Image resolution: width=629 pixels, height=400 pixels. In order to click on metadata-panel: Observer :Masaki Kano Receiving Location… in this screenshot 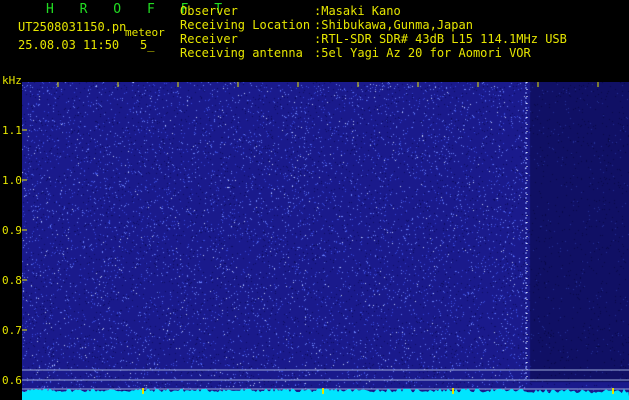, I will do `click(373, 32)`.